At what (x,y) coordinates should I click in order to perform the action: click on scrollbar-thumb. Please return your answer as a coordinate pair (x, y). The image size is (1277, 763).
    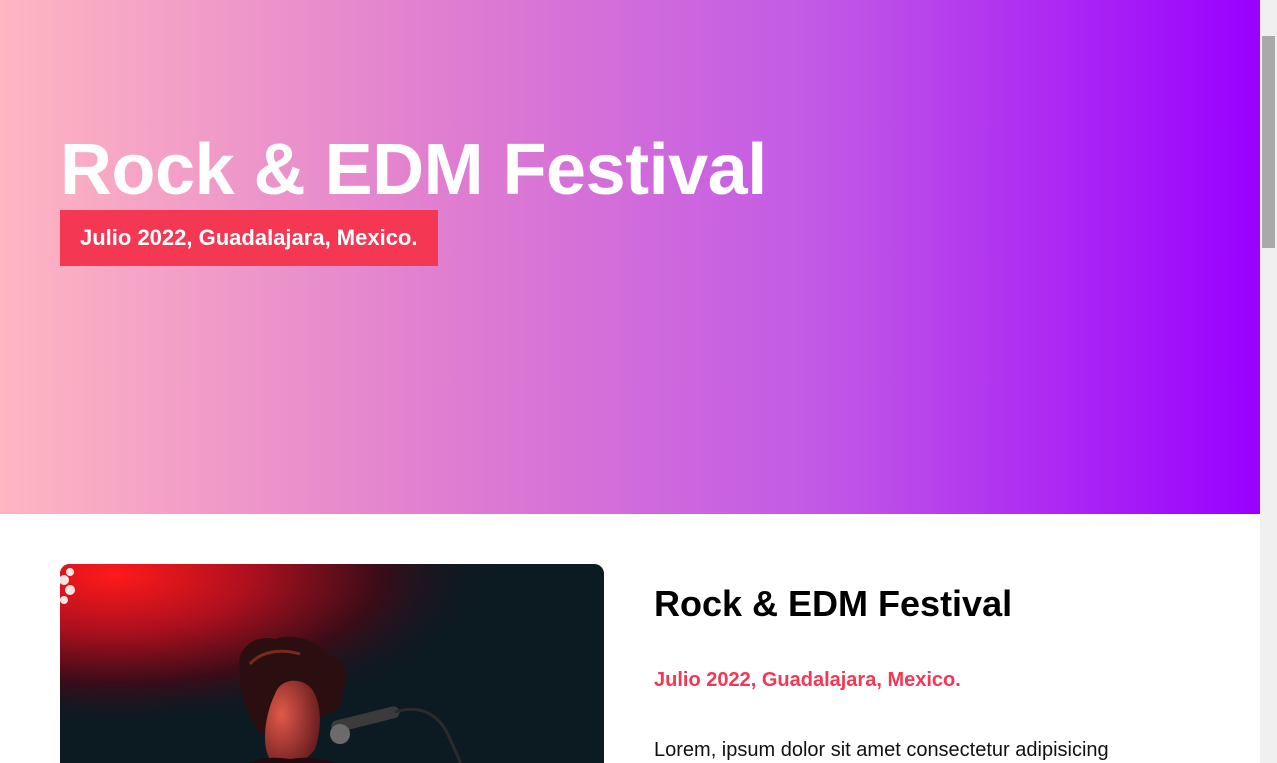
    Looking at the image, I should click on (1268, 142).